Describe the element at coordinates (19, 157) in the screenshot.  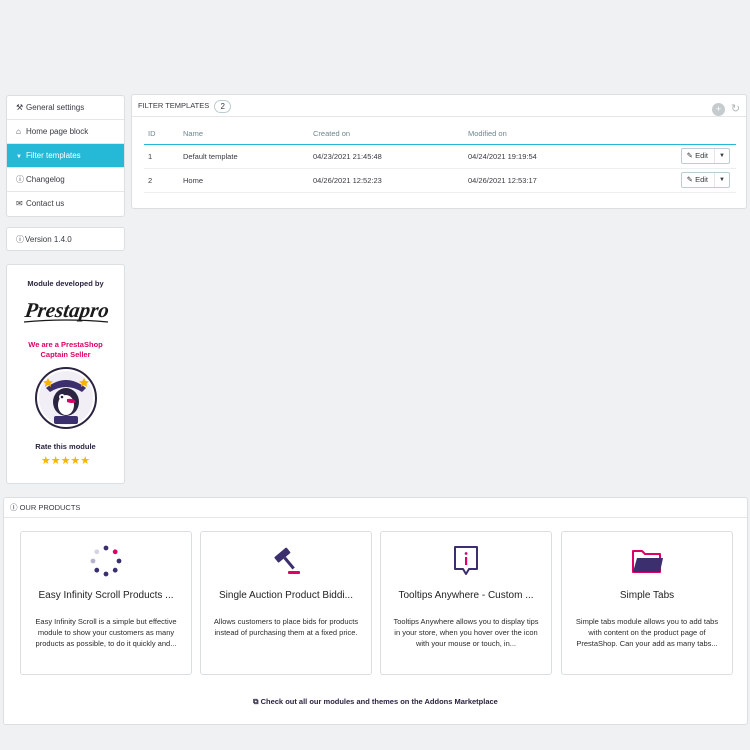
I see `filter-icon: ▼` at that location.